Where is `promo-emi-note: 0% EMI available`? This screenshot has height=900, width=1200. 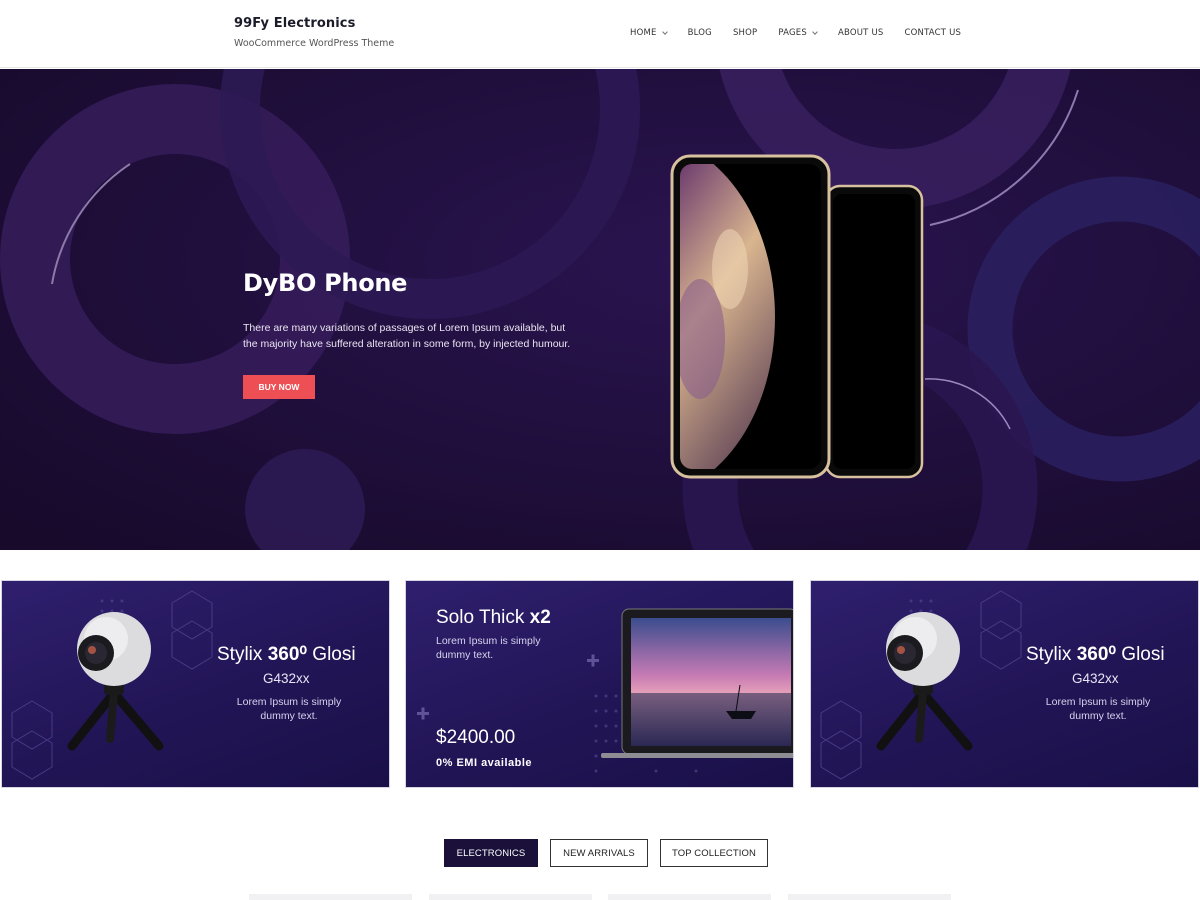 promo-emi-note: 0% EMI available is located at coordinates (484, 763).